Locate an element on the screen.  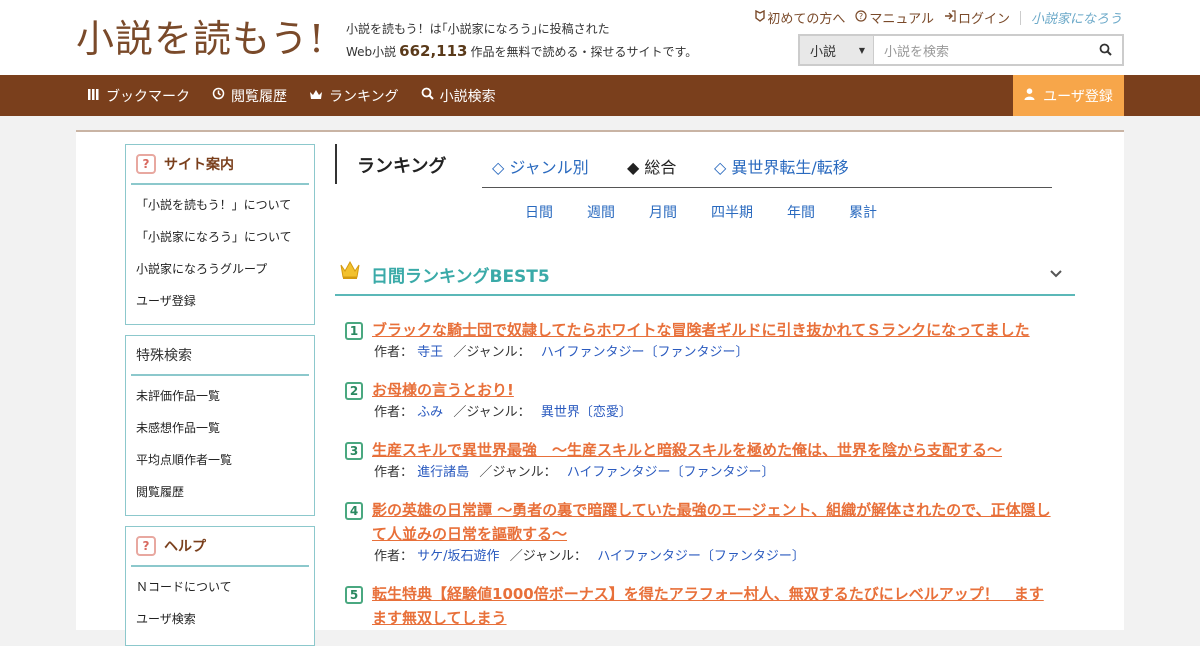
novel-title-link: お母様の言うとおり! is located at coordinates (700, 390).